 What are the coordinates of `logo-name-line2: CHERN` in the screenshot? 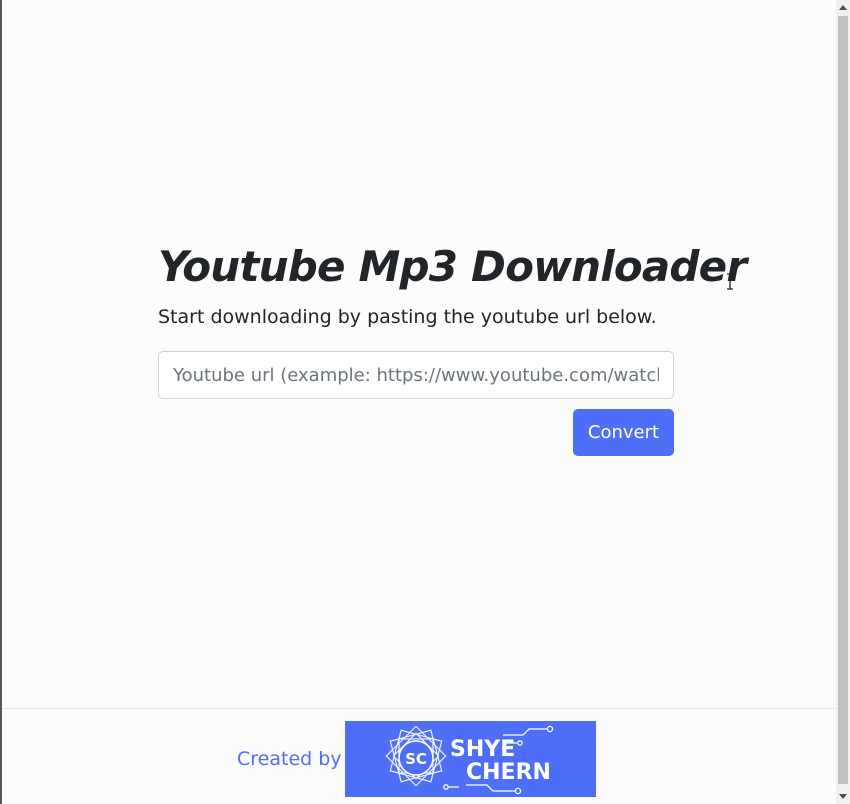 It's located at (508, 772).